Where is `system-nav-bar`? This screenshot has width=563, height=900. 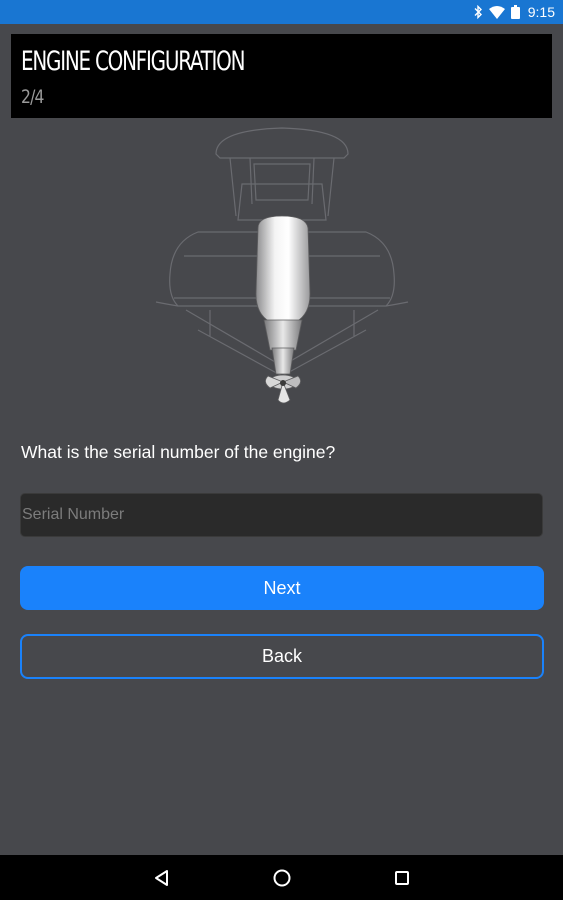 system-nav-bar is located at coordinates (281, 877).